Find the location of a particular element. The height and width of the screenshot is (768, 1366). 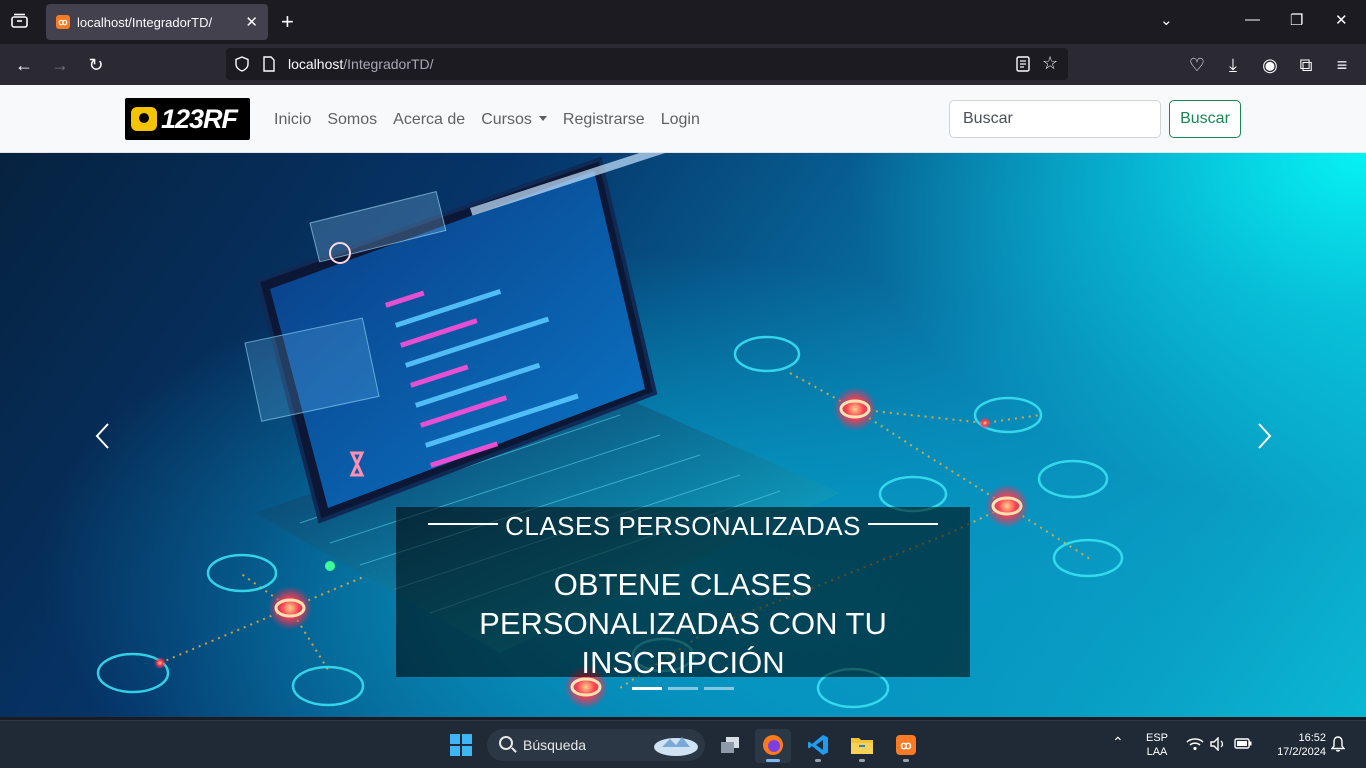

taskbar: Búsqueda ꝏ ⌃ ESP LAA 16:52 17/2/2024 is located at coordinates (683, 744).